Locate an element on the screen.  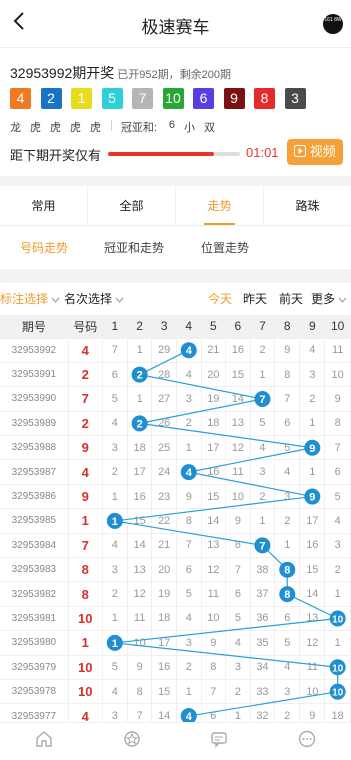
countdown-label: 距下期开奖仅有 is located at coordinates (56, 155).